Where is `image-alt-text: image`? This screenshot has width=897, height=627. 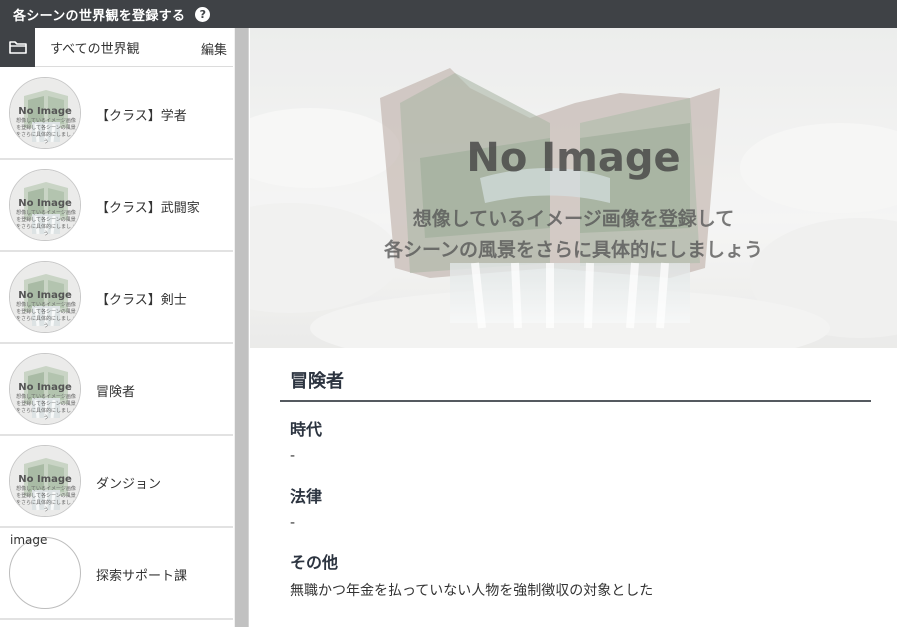 image-alt-text: image is located at coordinates (29, 540).